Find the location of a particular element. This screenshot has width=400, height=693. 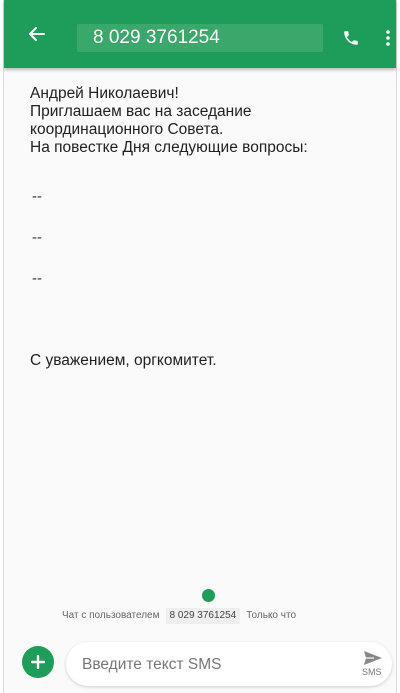

contact-avatar-icon is located at coordinates (208, 595).